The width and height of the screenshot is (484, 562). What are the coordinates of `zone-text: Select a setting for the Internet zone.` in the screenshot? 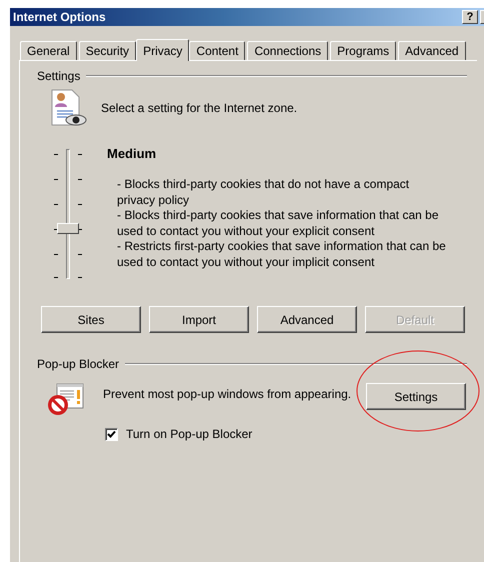 It's located at (199, 108).